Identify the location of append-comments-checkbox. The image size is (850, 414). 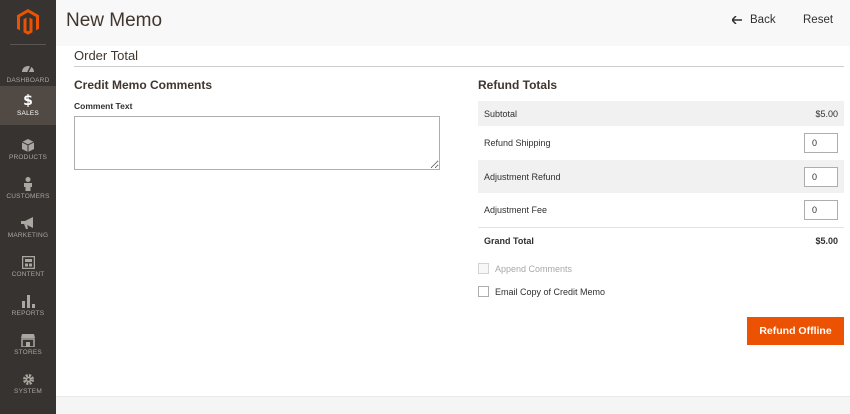
(483, 268).